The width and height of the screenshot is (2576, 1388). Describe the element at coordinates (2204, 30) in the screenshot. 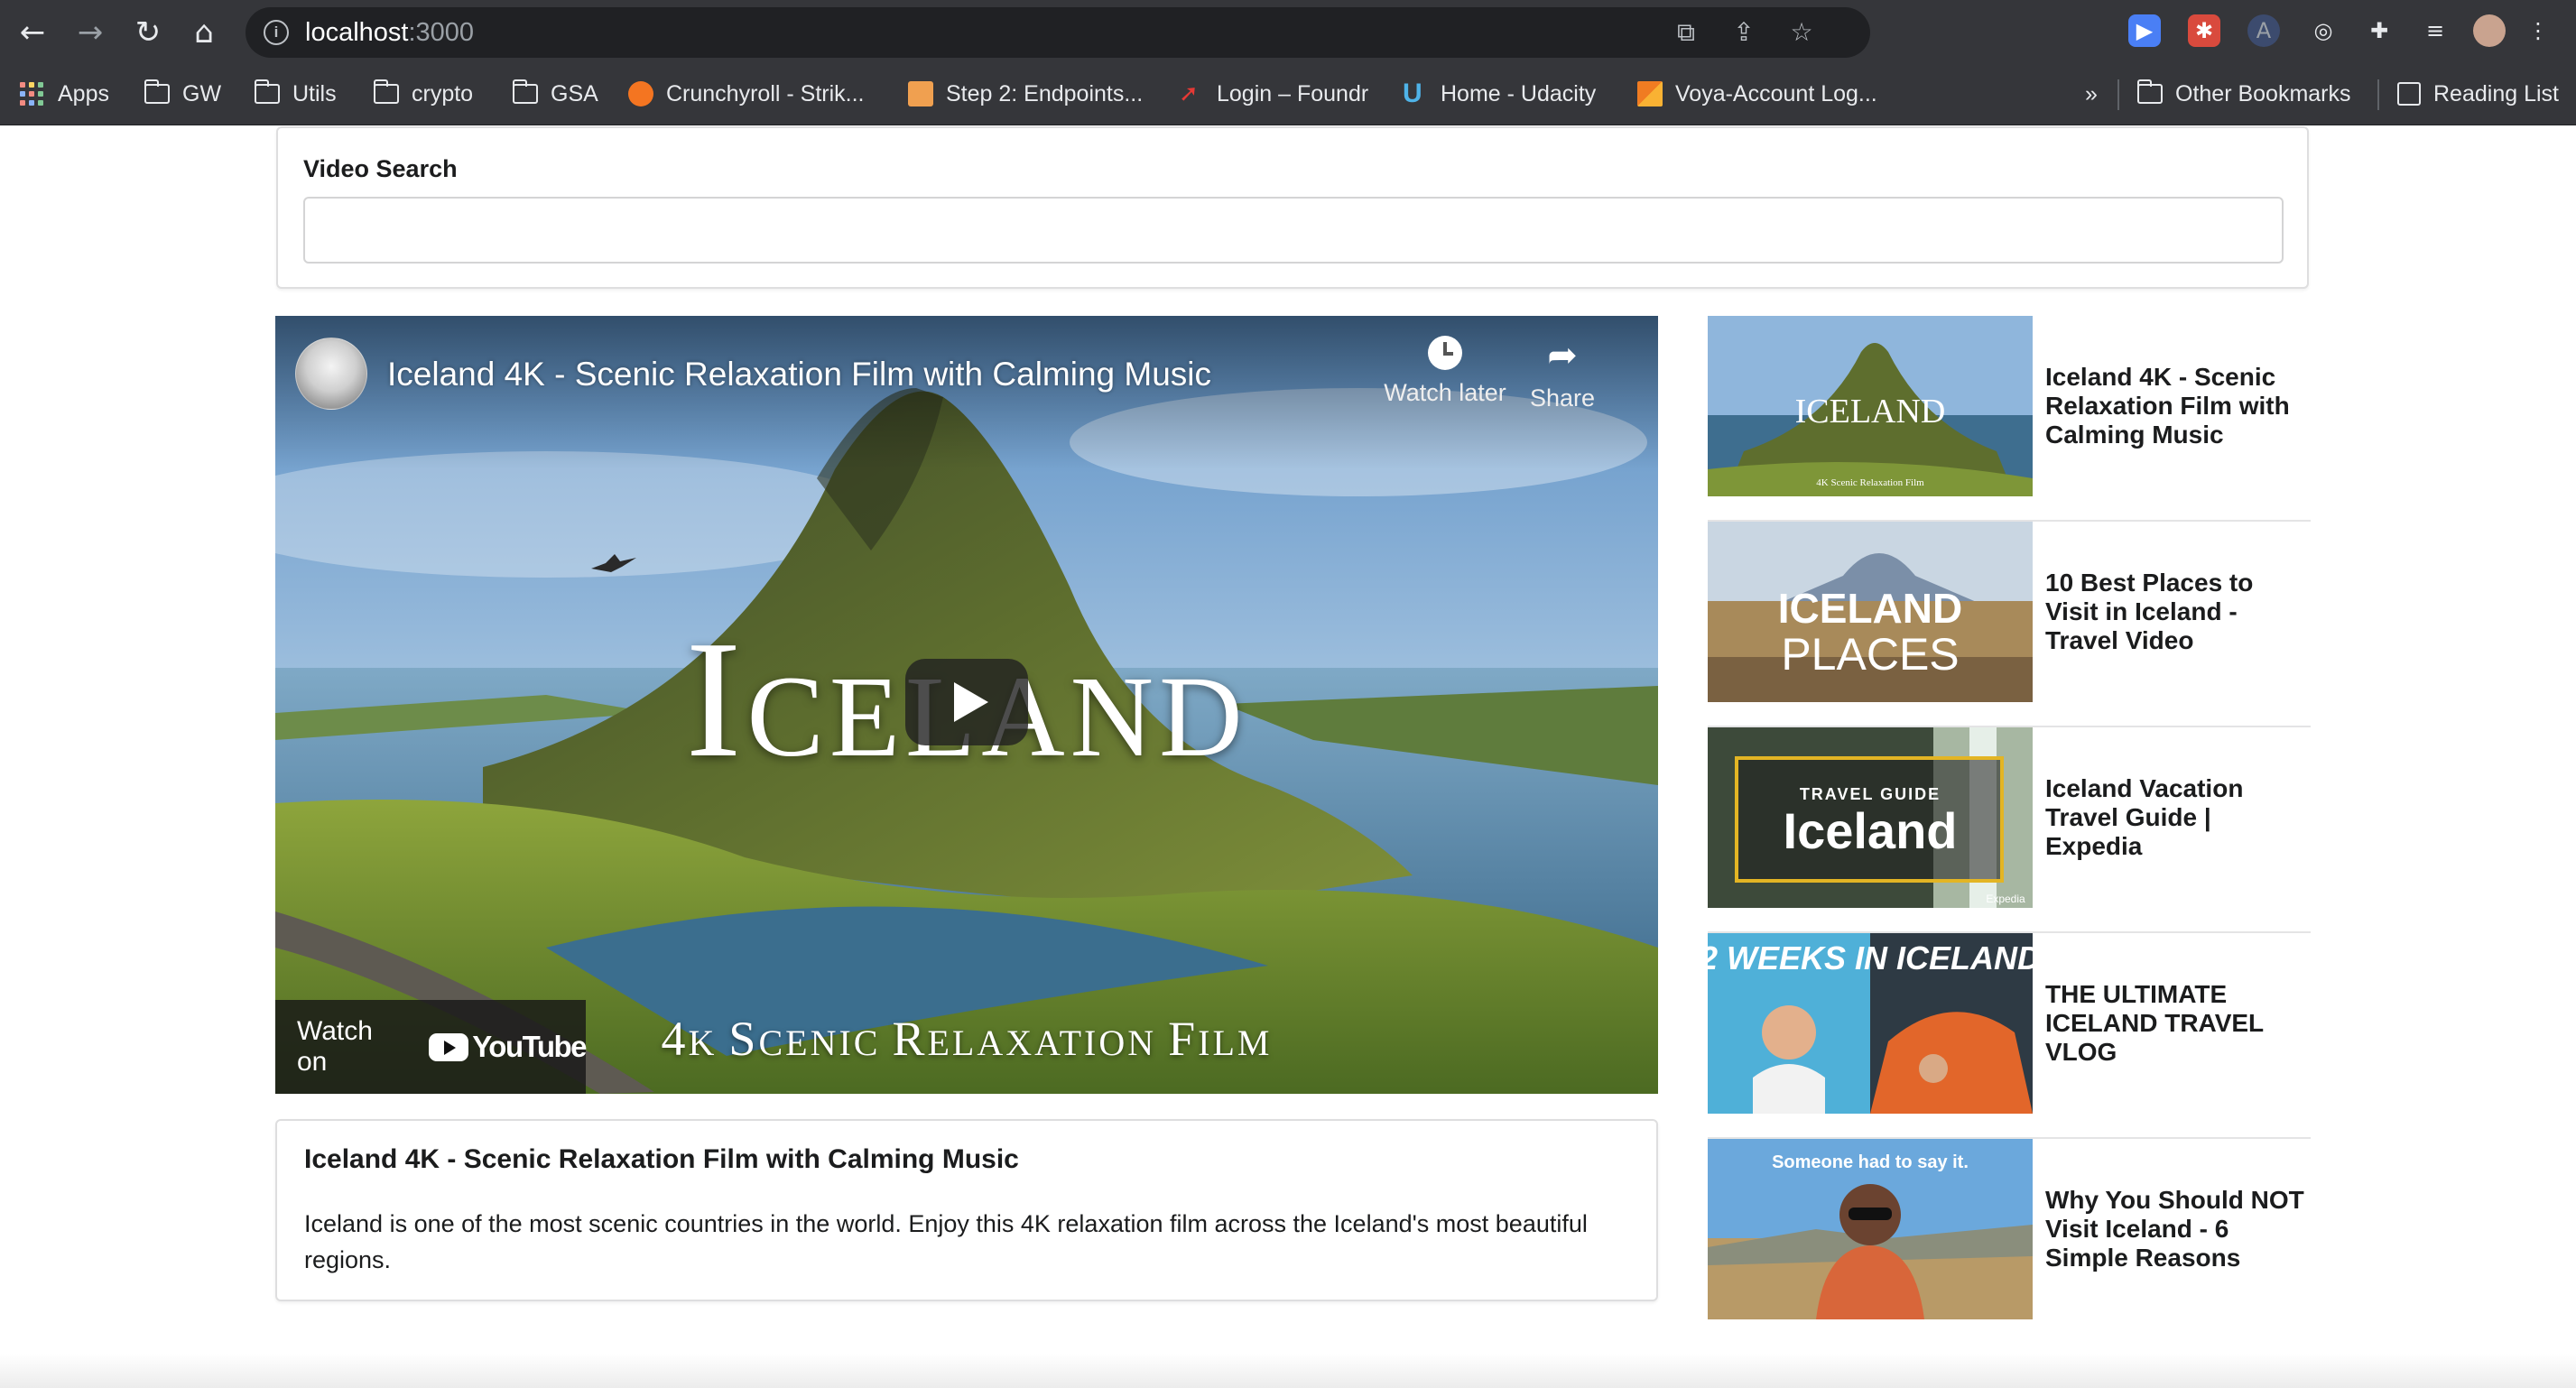

I see `extension-red-icon: ✱` at that location.